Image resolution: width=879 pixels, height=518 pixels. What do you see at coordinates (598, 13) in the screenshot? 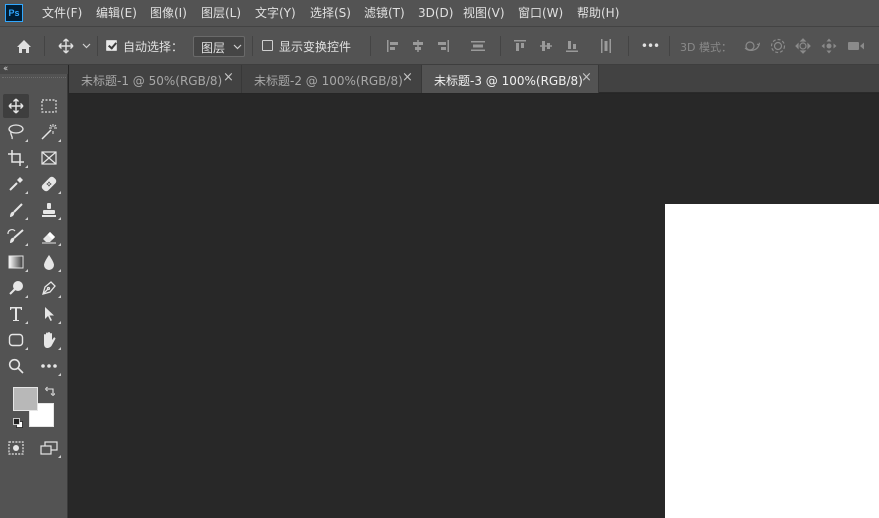
I see `menu-help: 帮助(H)` at bounding box center [598, 13].